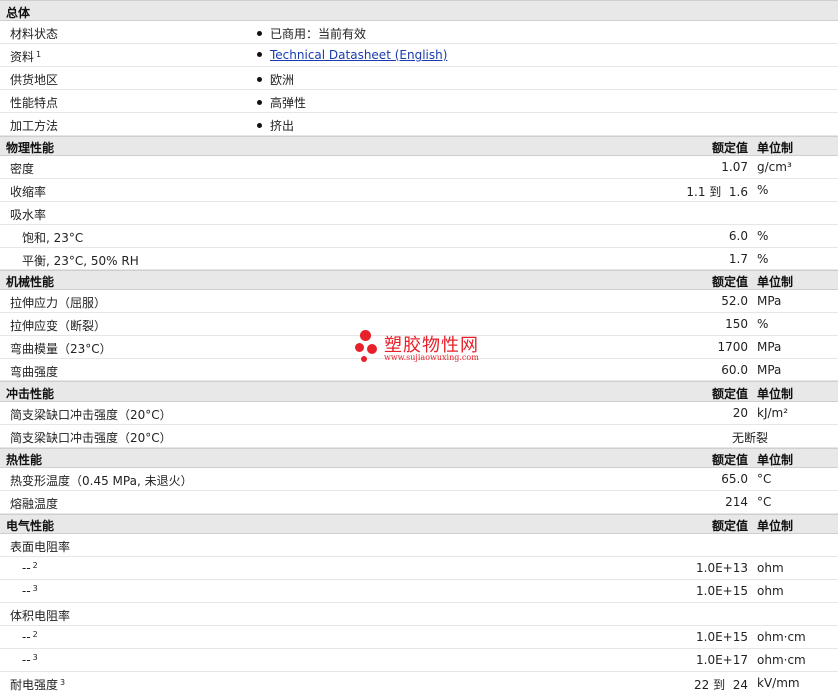 The height and width of the screenshot is (693, 838). I want to click on row-label: 热变形温度（0.45 MPa, 未退火）, so click(101, 481).